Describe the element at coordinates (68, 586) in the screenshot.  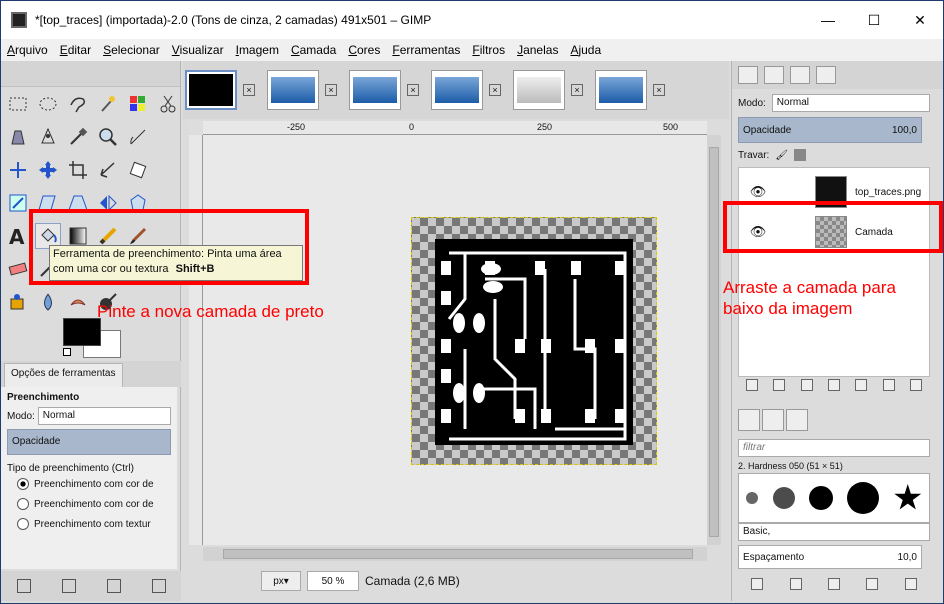
I see `restore-options-icon` at that location.